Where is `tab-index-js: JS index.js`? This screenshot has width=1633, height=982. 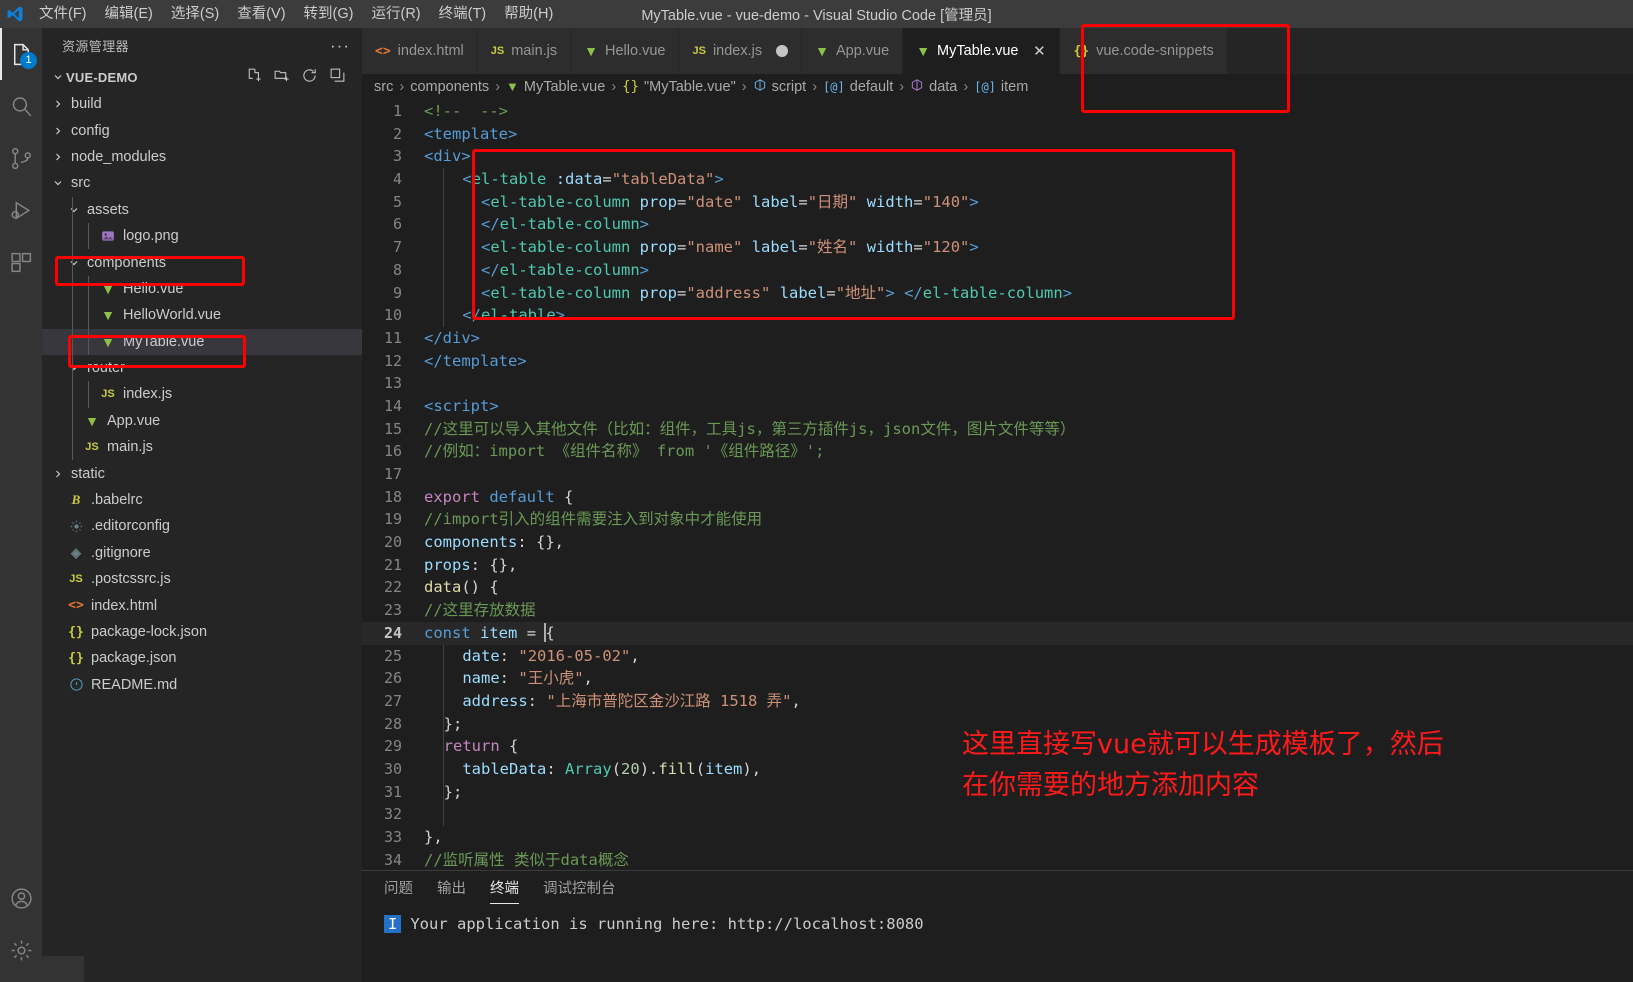
tab-index-js: JS index.js is located at coordinates (741, 51).